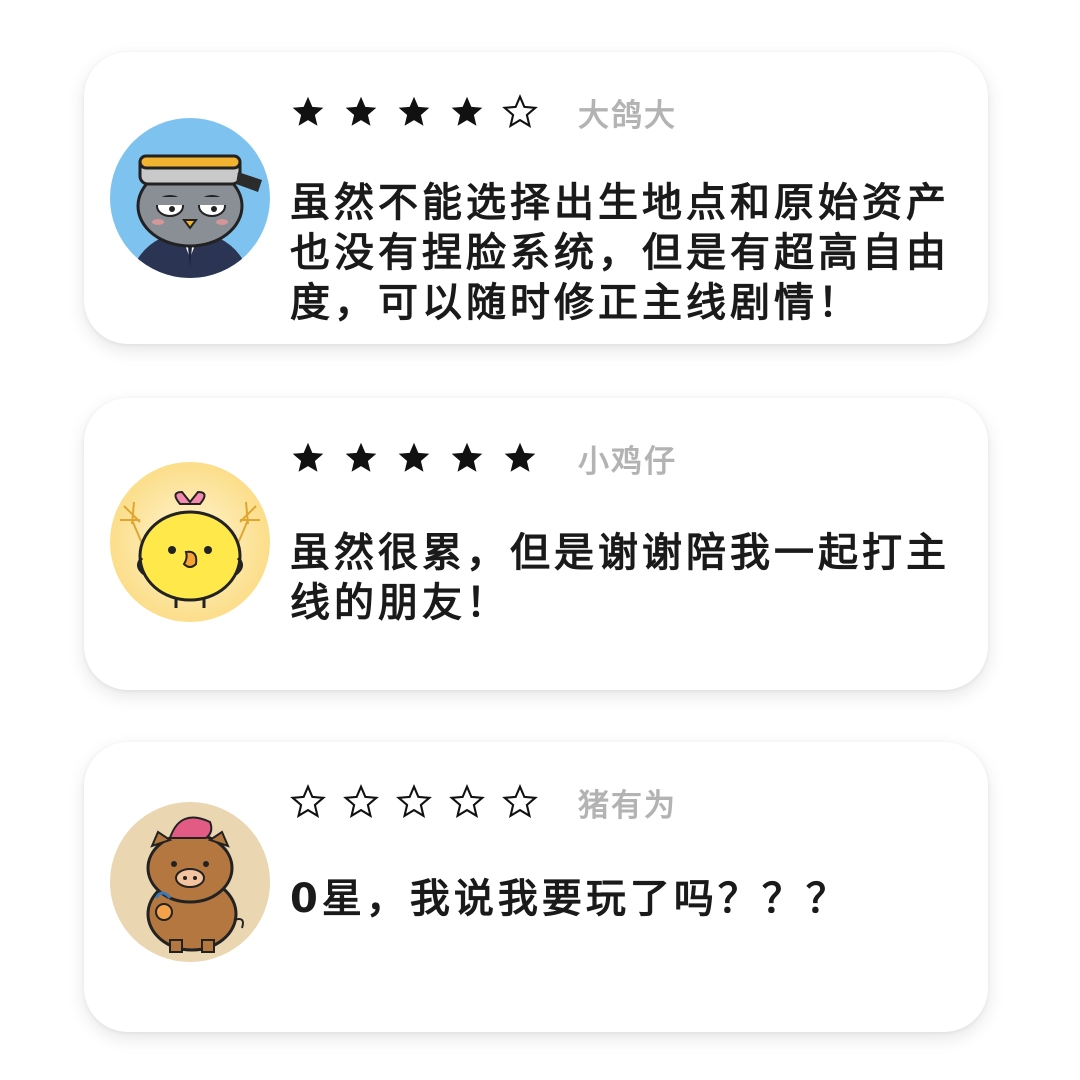  What do you see at coordinates (190, 542) in the screenshot?
I see `chick-with-sparklers-icon` at bounding box center [190, 542].